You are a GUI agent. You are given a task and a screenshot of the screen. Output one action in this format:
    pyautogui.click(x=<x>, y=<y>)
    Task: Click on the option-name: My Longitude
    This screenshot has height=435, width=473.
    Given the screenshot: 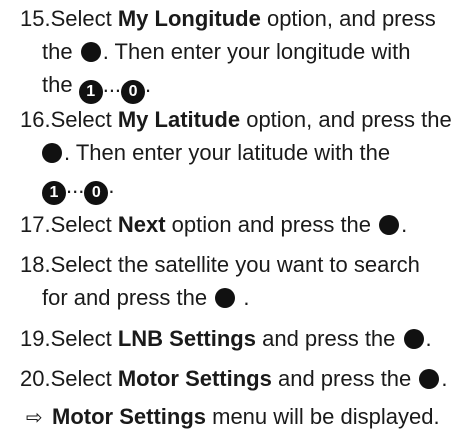 What is the action you would take?
    pyautogui.click(x=189, y=18)
    